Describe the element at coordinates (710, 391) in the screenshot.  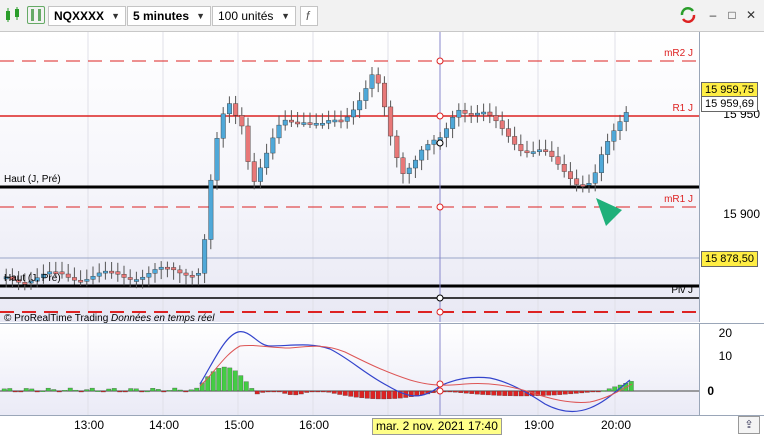
I see `macd-tick-0: 0` at that location.